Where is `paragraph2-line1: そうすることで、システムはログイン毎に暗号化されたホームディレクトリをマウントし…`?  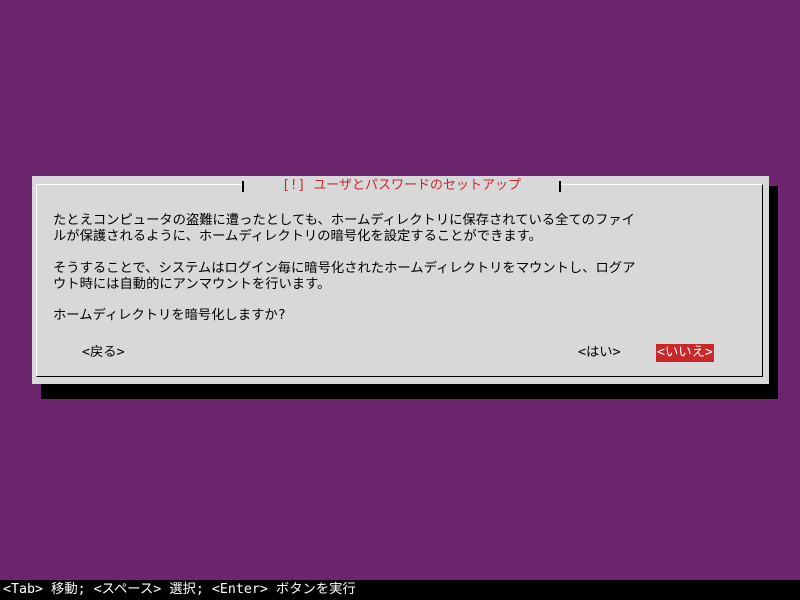 paragraph2-line1: そうすることで、システムはログイン毎に暗号化されたホームディレクトリをマウントし… is located at coordinates (344, 268).